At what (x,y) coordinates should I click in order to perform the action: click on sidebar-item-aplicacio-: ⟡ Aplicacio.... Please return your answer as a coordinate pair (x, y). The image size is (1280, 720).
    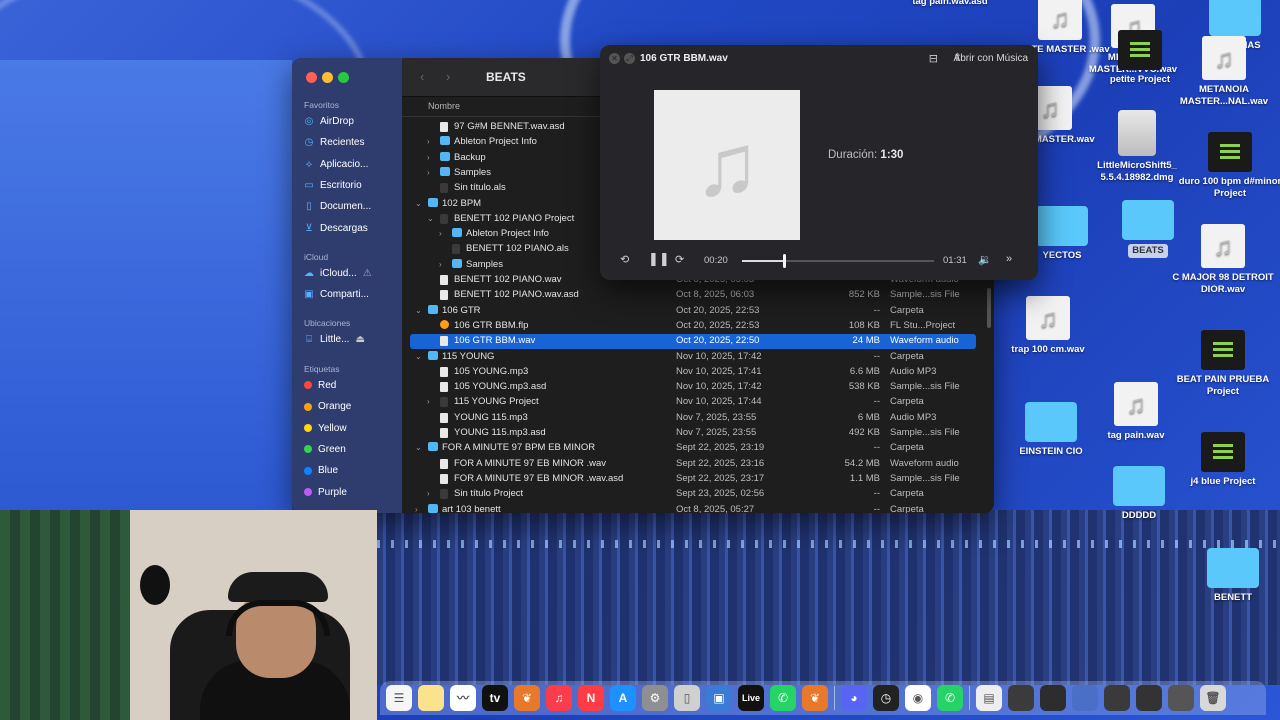
    Looking at the image, I should click on (336, 164).